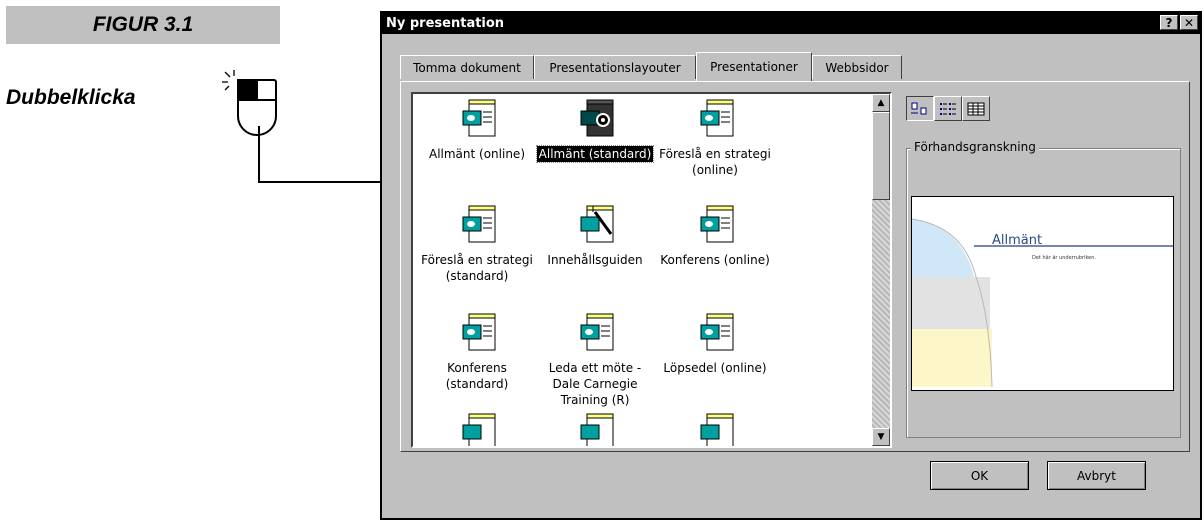  What do you see at coordinates (71, 97) in the screenshot?
I see `double-click-label: Dubbelklicka` at bounding box center [71, 97].